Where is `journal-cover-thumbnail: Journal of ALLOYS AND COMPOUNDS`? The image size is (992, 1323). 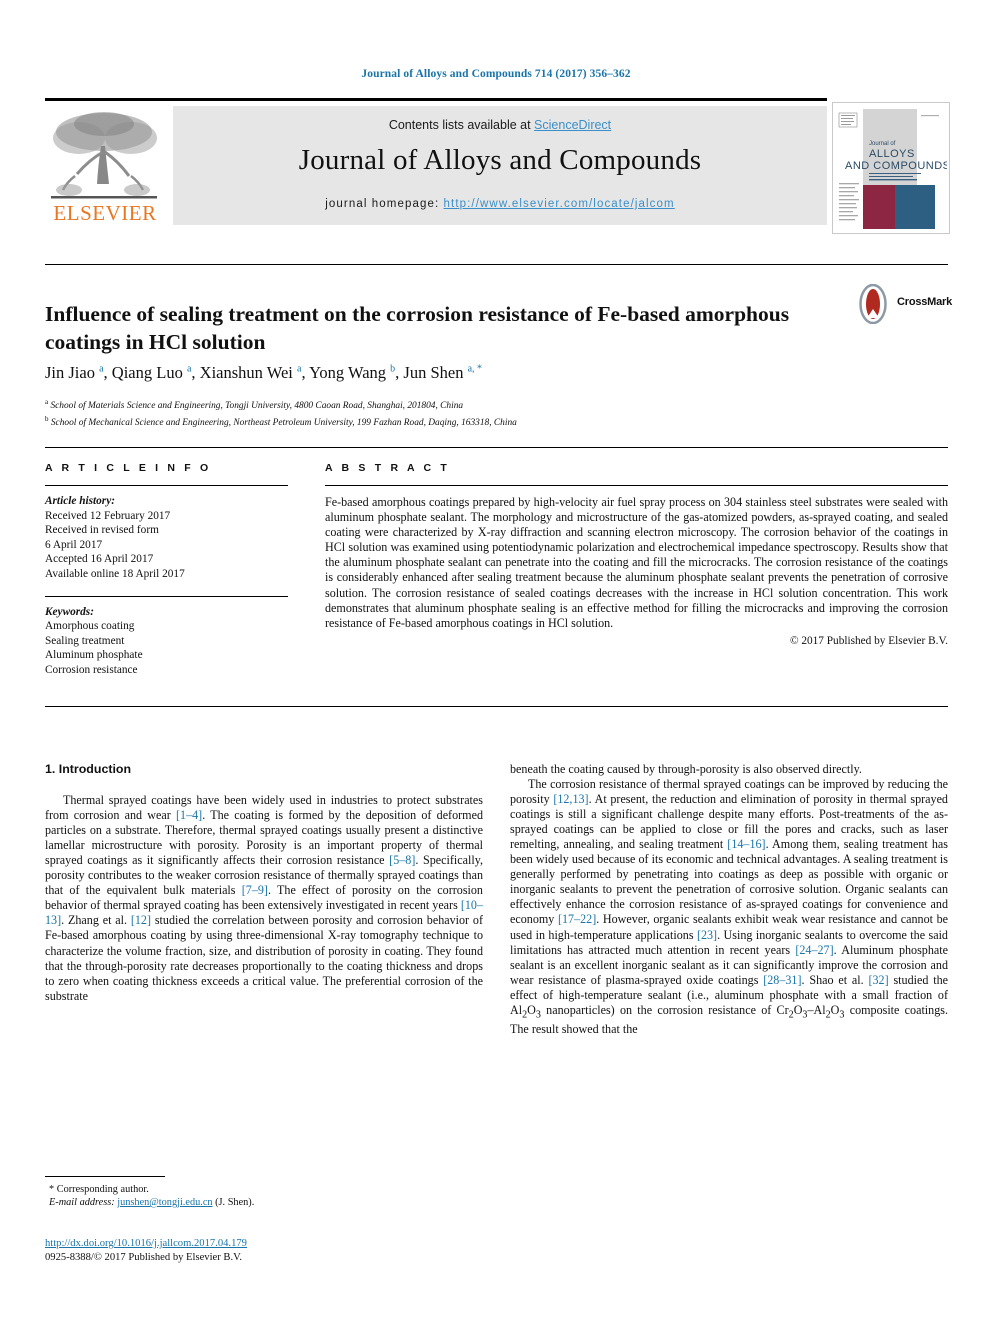 journal-cover-thumbnail: Journal of ALLOYS AND COMPOUNDS is located at coordinates (891, 168).